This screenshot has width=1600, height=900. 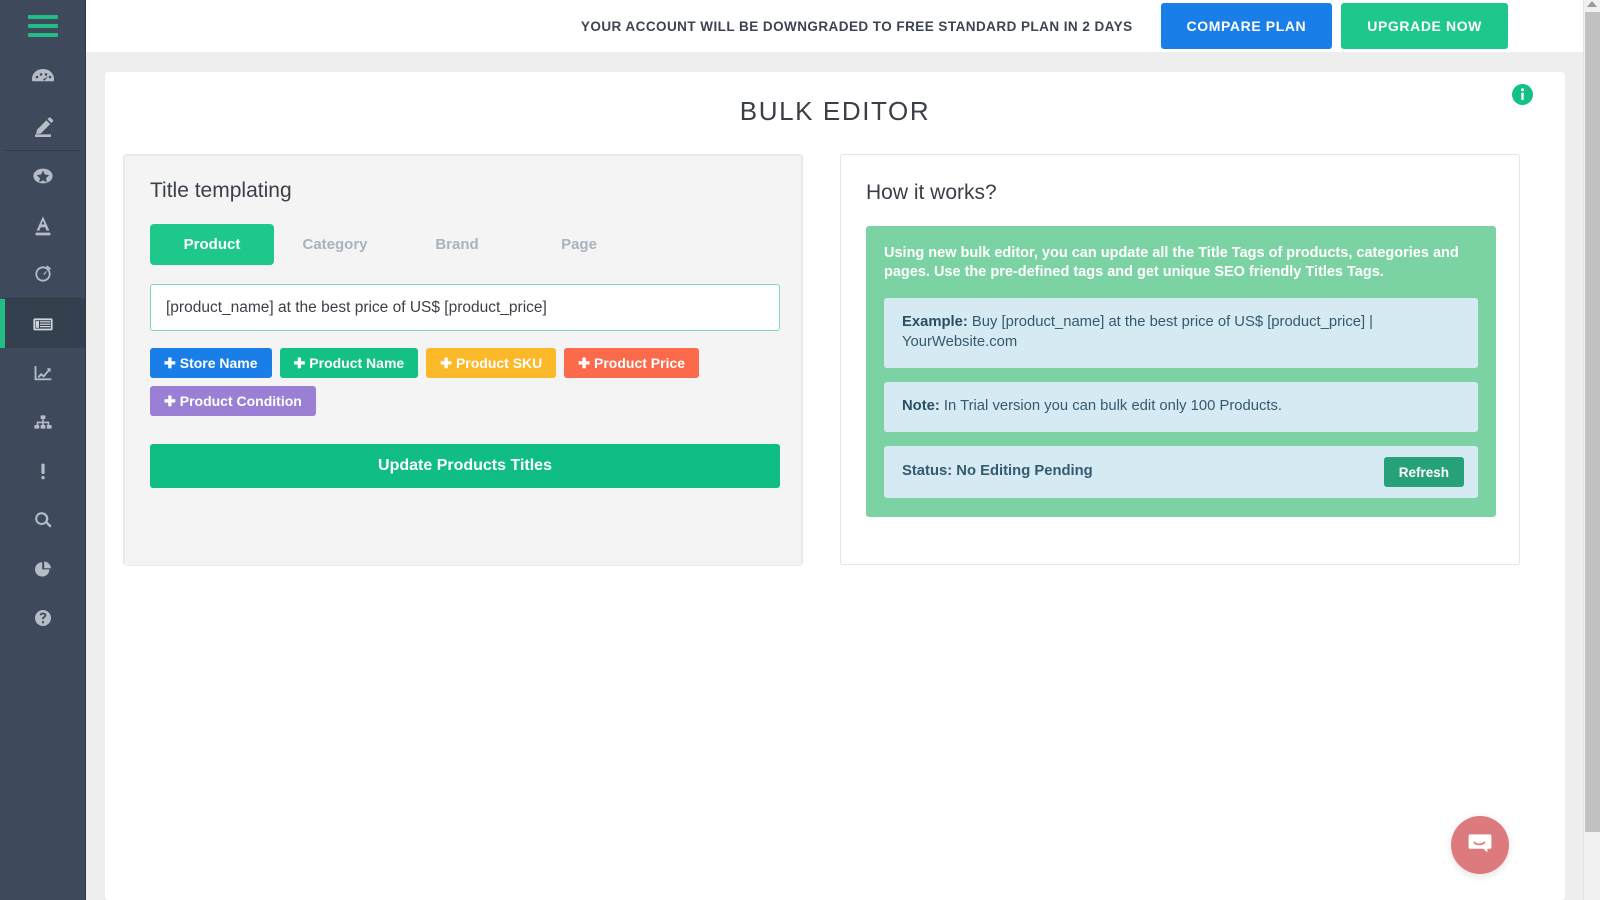 I want to click on tab-page: Page, so click(x=579, y=244).